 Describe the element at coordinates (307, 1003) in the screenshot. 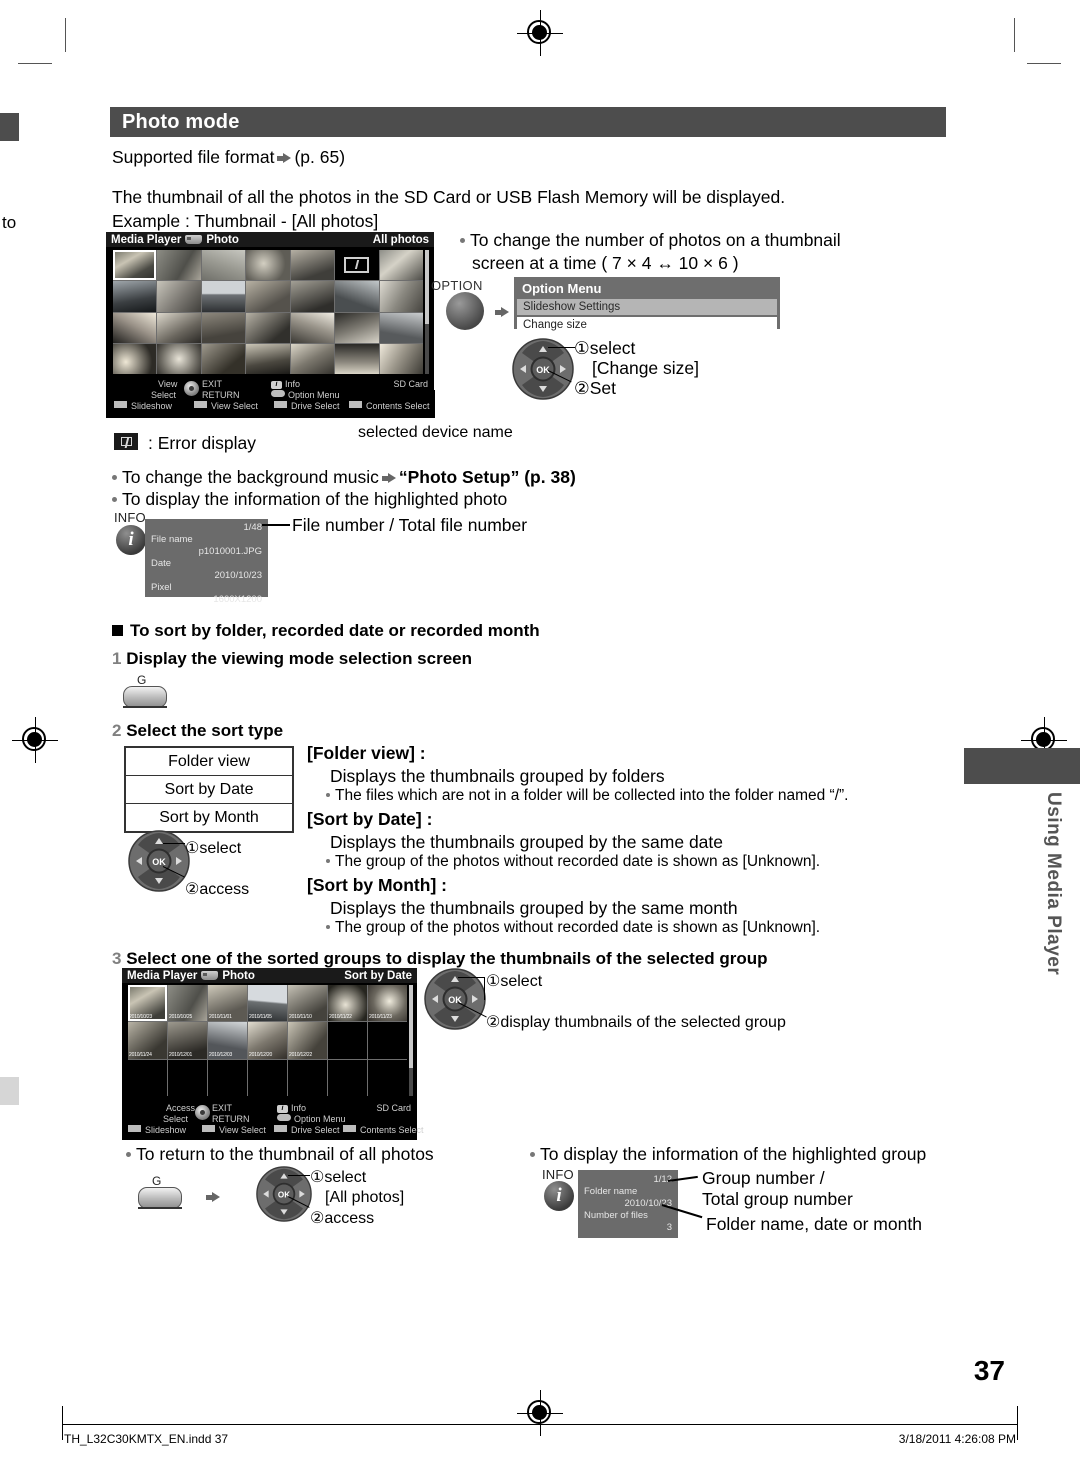

I see `group-cell: 2010/11/10` at that location.